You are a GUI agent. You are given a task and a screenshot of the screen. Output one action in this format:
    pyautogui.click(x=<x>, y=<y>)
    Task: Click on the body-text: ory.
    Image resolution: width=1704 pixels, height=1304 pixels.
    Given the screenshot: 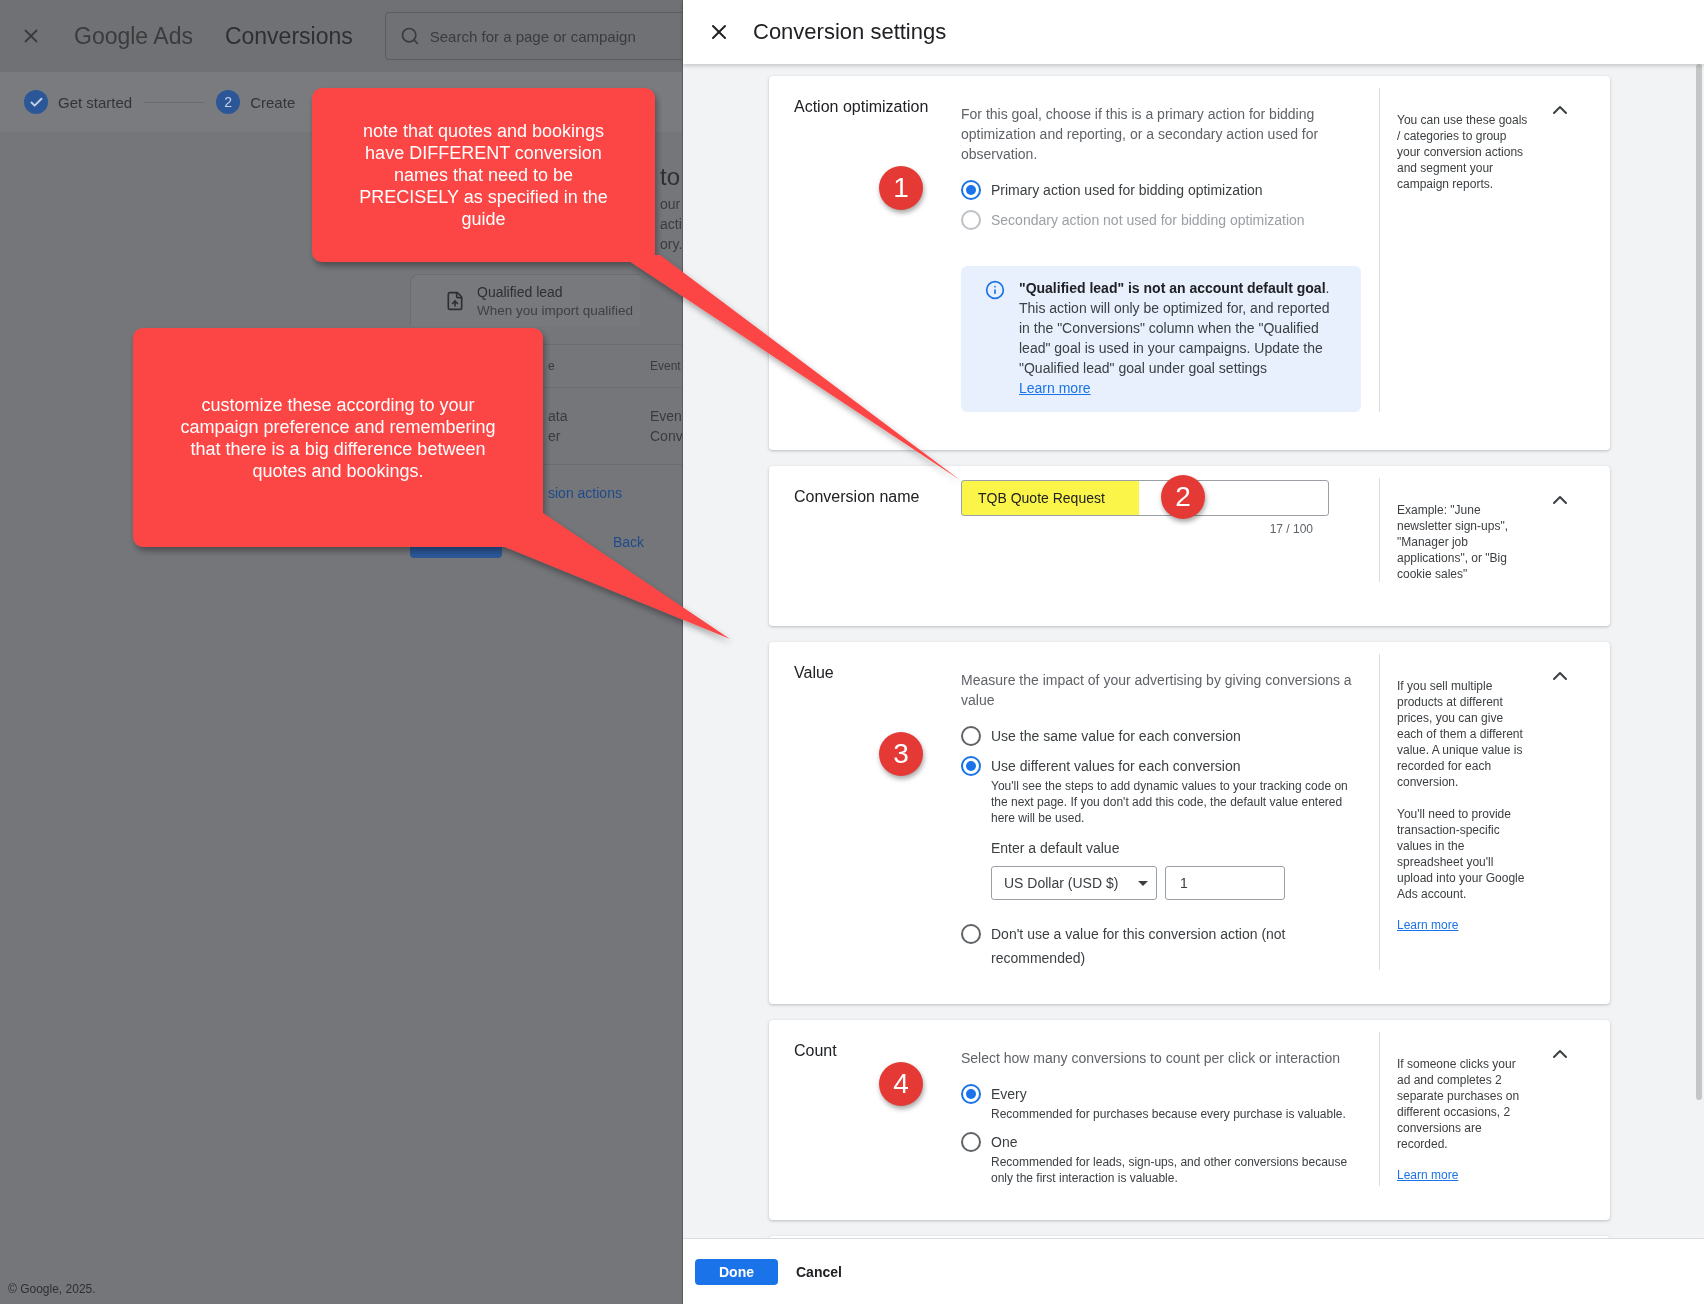 What is the action you would take?
    pyautogui.click(x=671, y=244)
    